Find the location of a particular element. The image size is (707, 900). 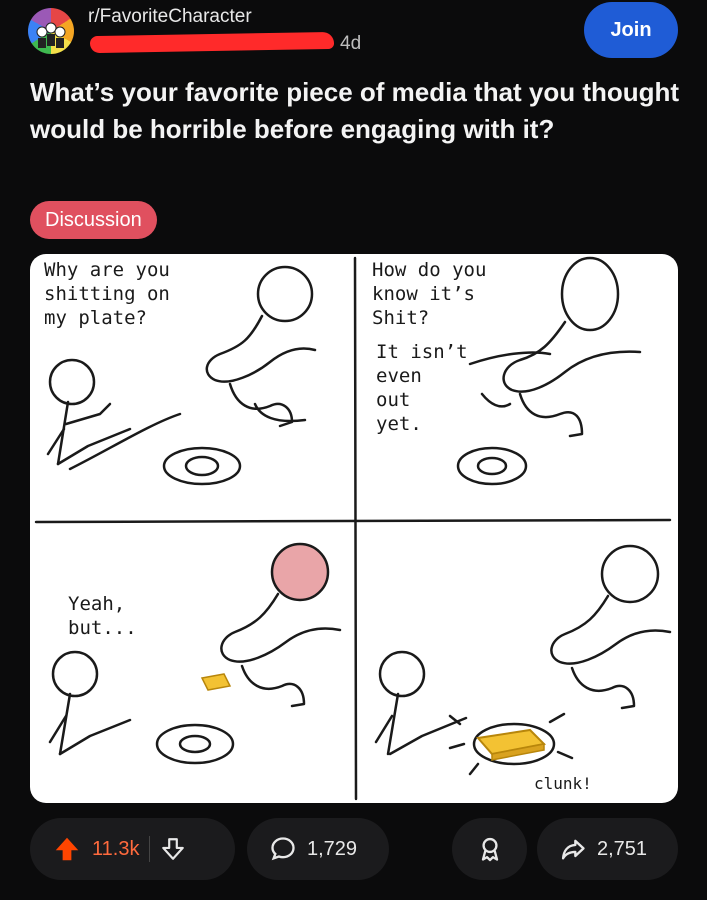

award-icon is located at coordinates (490, 849).